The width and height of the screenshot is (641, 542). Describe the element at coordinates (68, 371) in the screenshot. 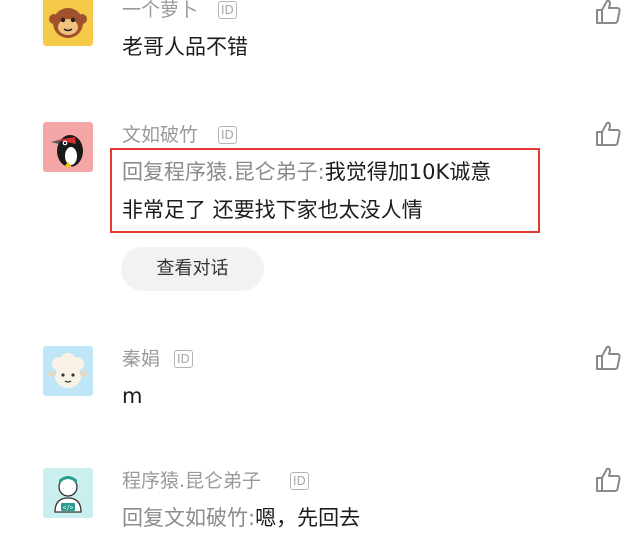

I see `sheep-avatar-icon` at that location.